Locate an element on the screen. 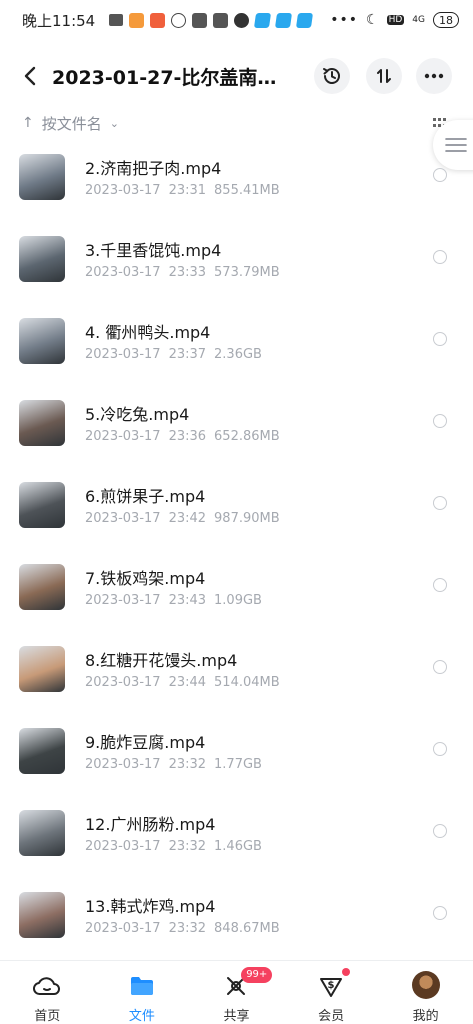  file-size: 987.90MB is located at coordinates (247, 518).